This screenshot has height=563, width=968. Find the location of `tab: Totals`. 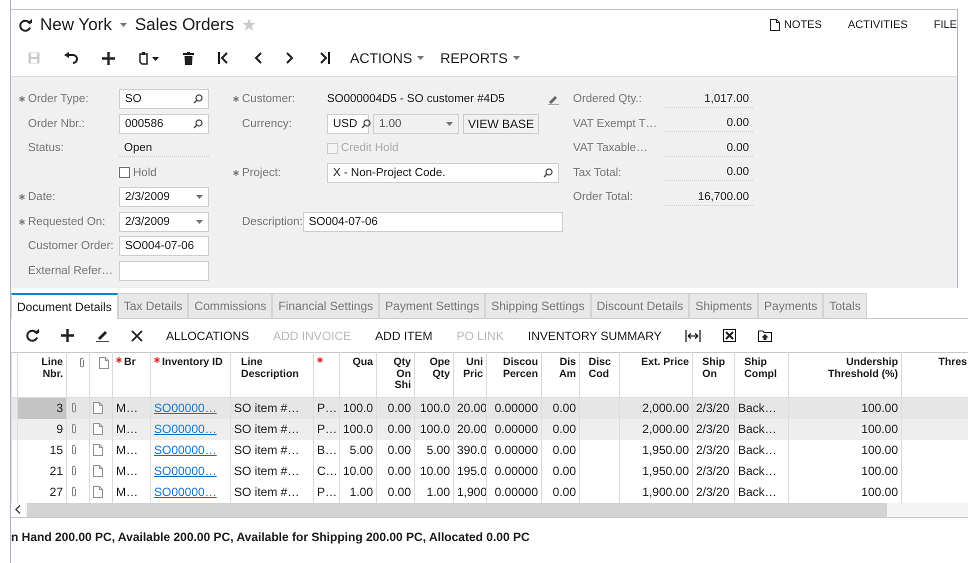

tab: Totals is located at coordinates (845, 305).